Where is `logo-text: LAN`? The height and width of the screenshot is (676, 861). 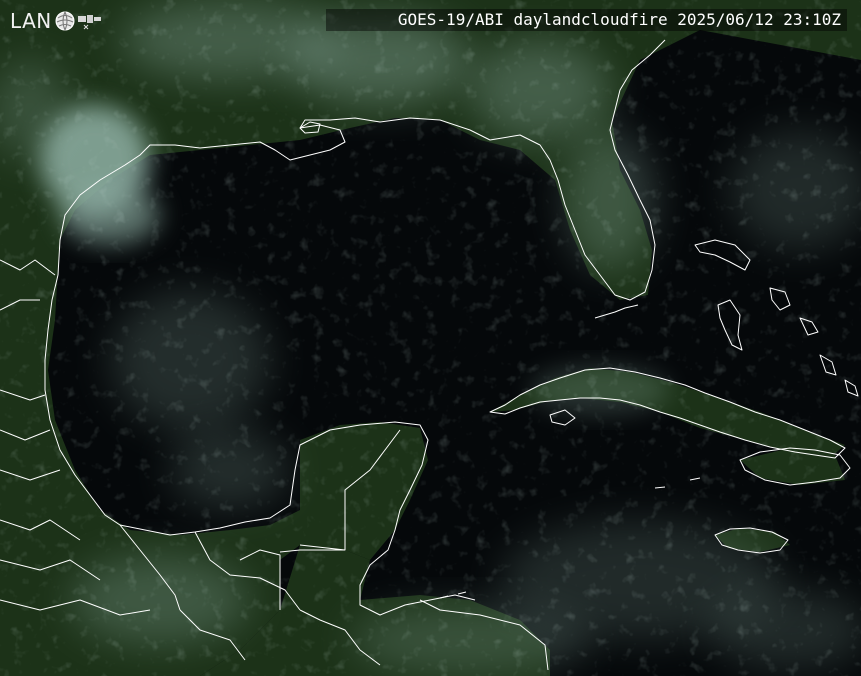
logo-text: LAN is located at coordinates (31, 21).